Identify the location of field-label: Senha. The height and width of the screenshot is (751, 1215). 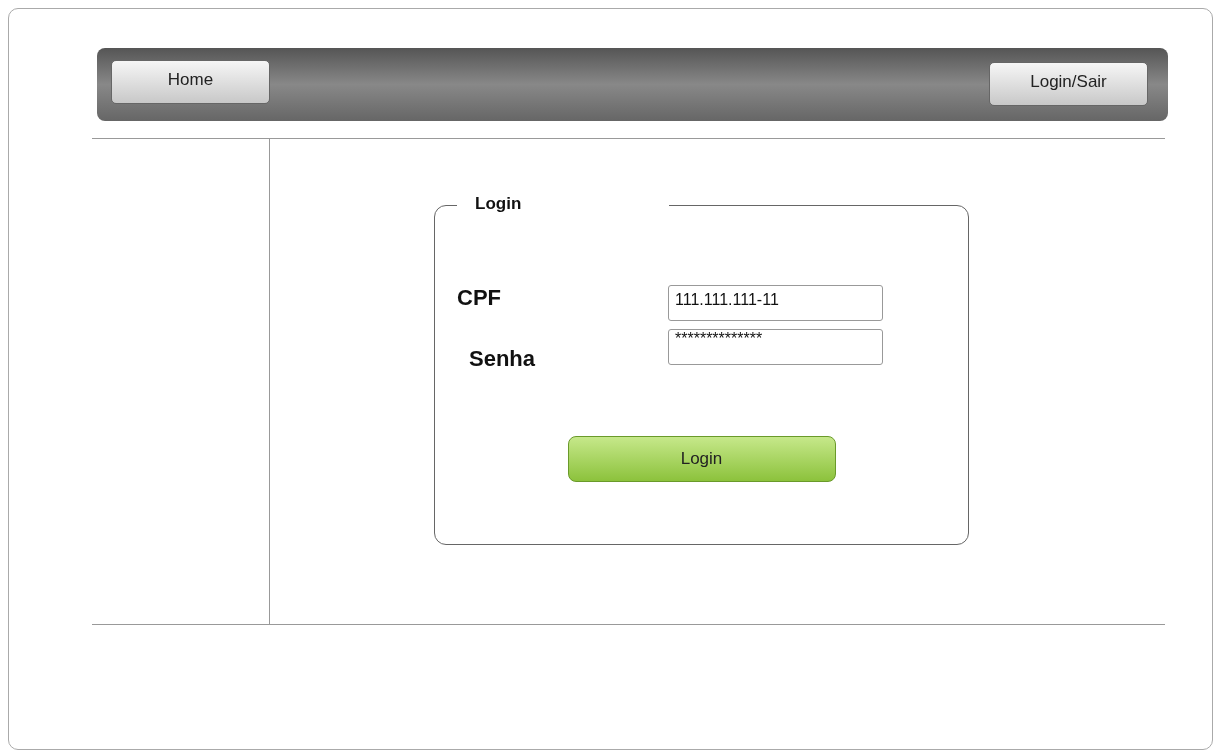
(503, 359).